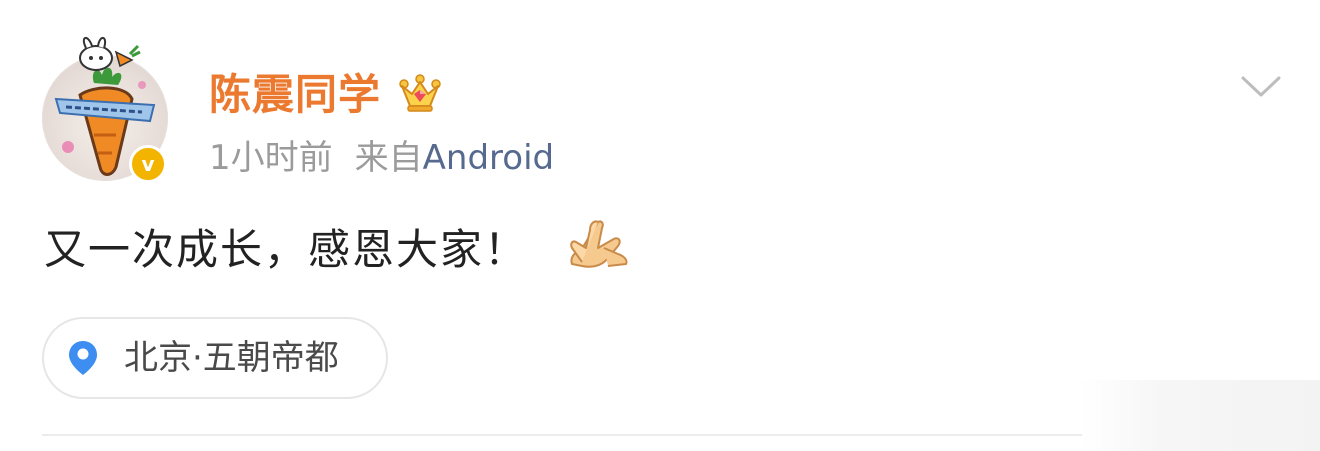 The image size is (1320, 451). I want to click on bunny-decoration-icon, so click(110, 54).